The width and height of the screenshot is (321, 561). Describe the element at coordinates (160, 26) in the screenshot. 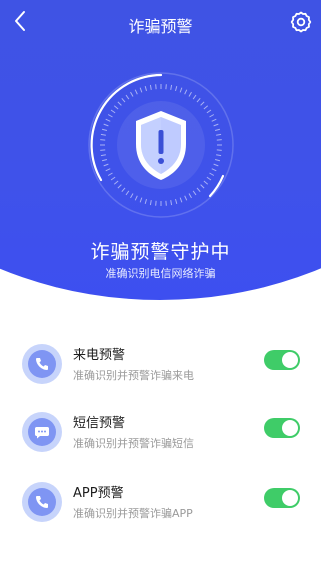

I see `page-title: 诈骗预警` at that location.